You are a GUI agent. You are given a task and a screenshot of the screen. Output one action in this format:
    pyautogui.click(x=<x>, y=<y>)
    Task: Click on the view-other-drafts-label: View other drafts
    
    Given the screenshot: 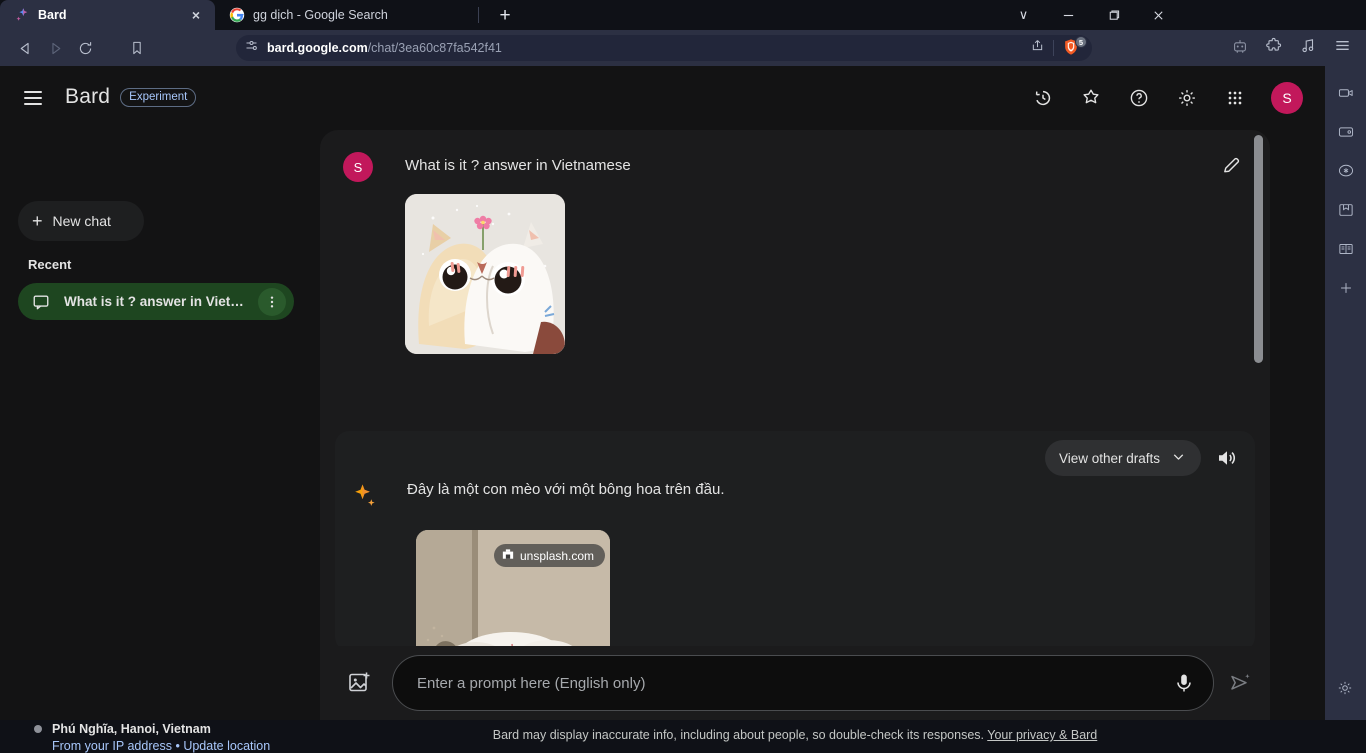 What is the action you would take?
    pyautogui.click(x=1109, y=458)
    